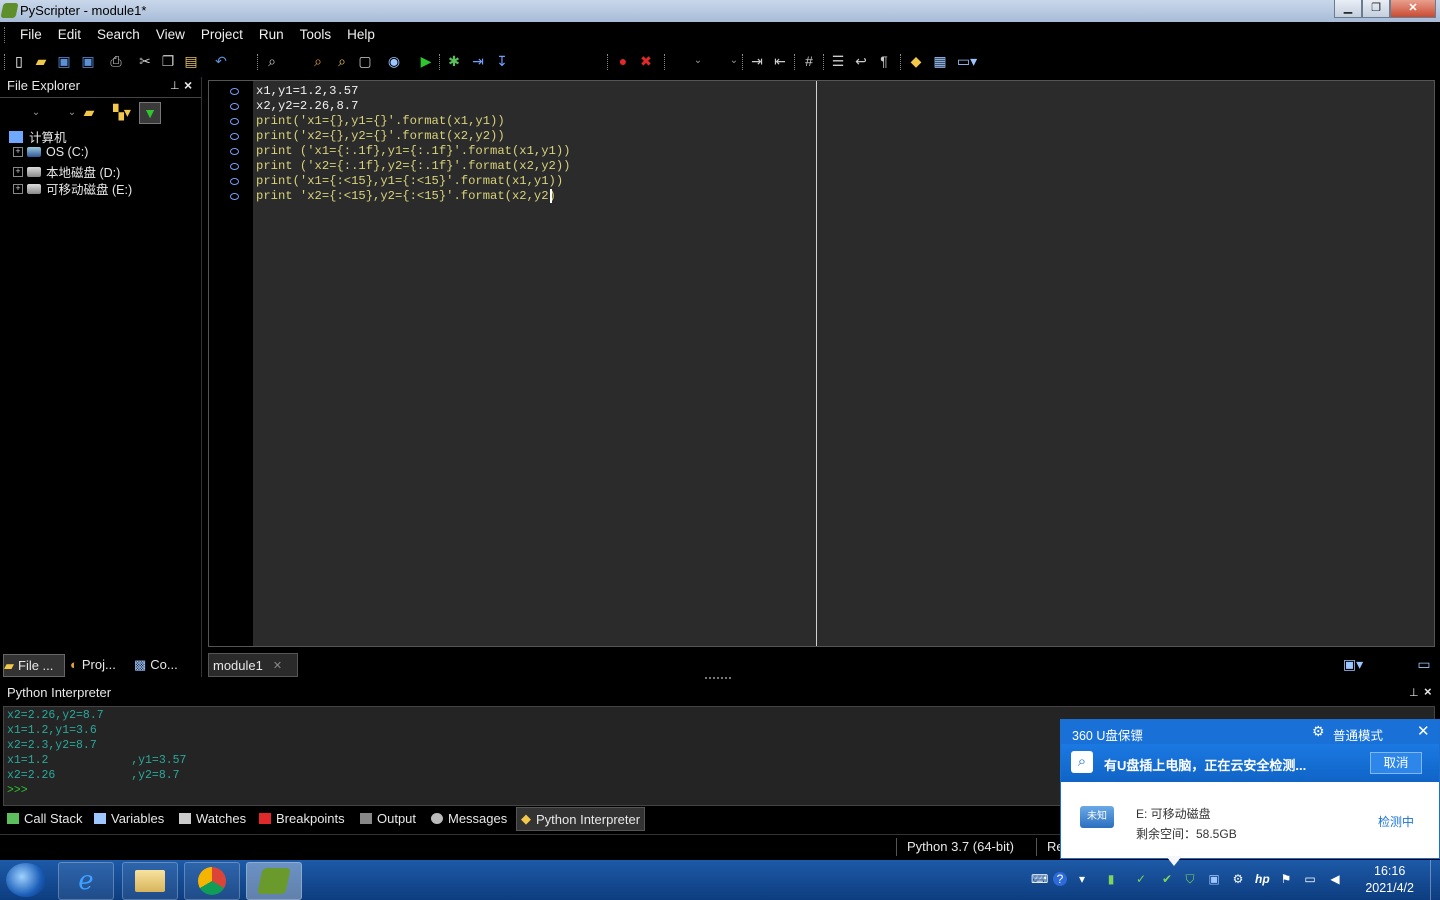  What do you see at coordinates (26, 880) in the screenshot?
I see `start-button` at bounding box center [26, 880].